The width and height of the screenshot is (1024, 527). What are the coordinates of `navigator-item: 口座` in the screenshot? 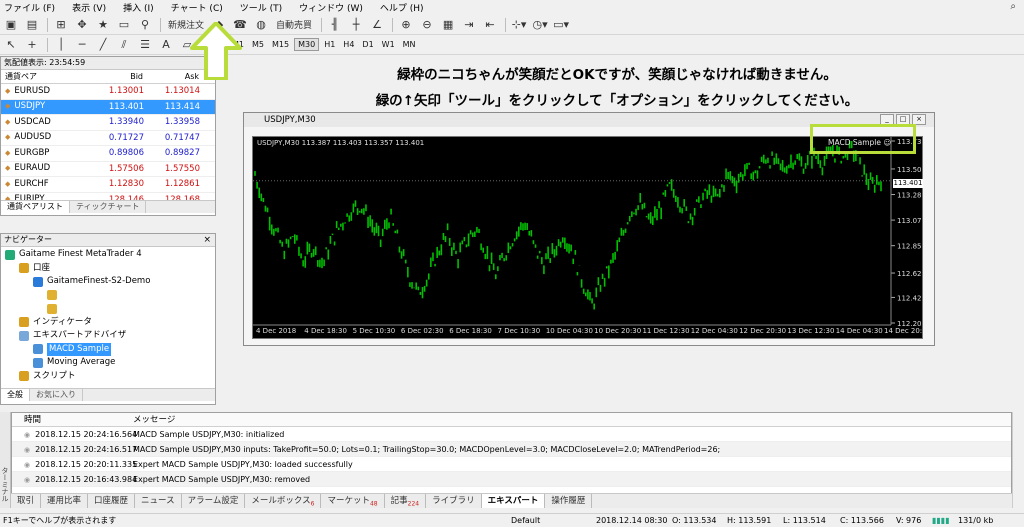 It's located at (108, 269).